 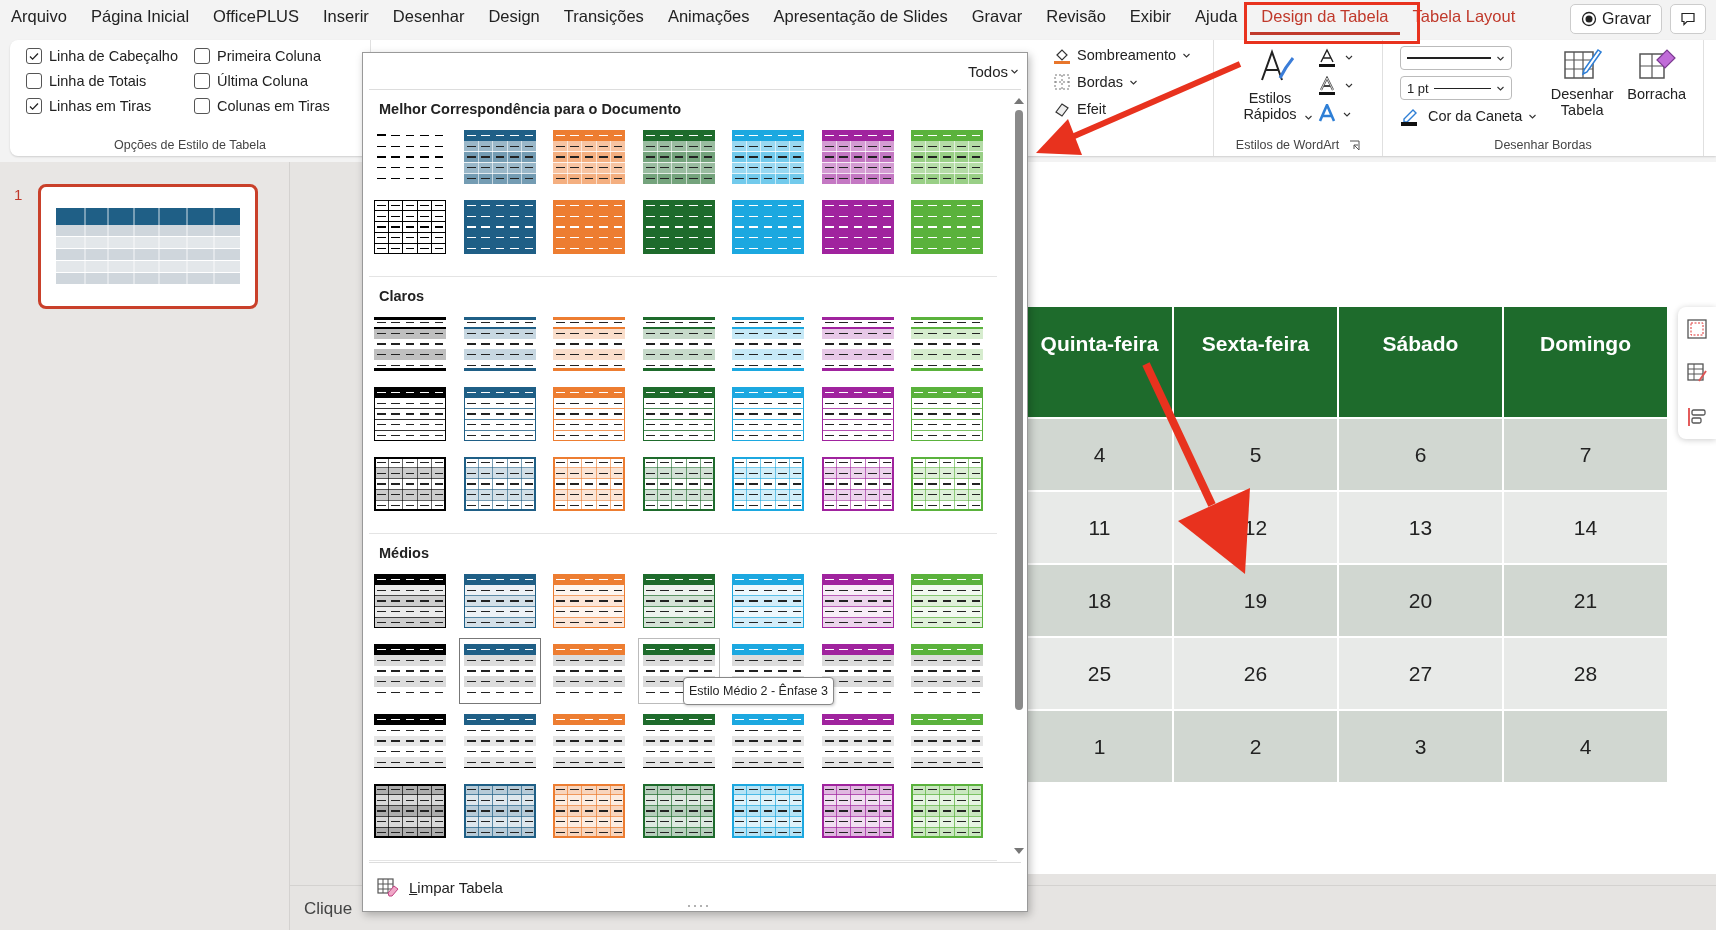 What do you see at coordinates (1099, 362) in the screenshot?
I see `table-header-cell: Quinta-feira` at bounding box center [1099, 362].